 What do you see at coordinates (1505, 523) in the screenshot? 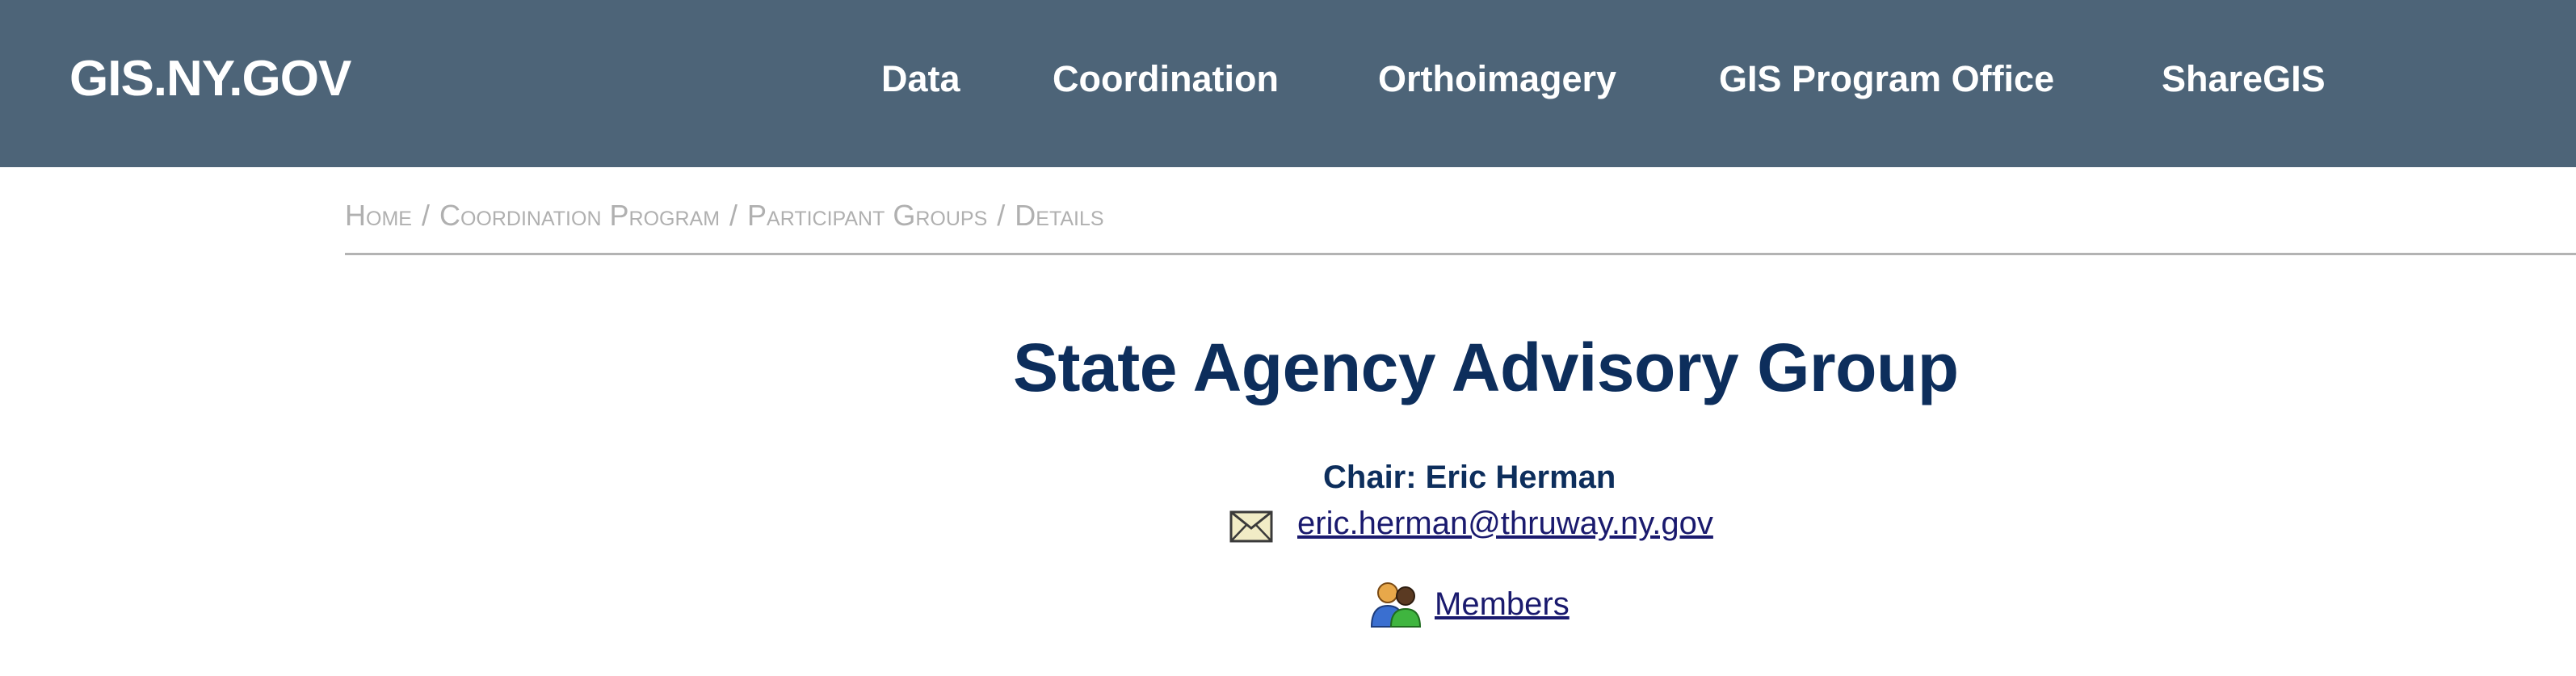
I see `chair-email-link: eric.herman@thruway.ny.gov` at bounding box center [1505, 523].